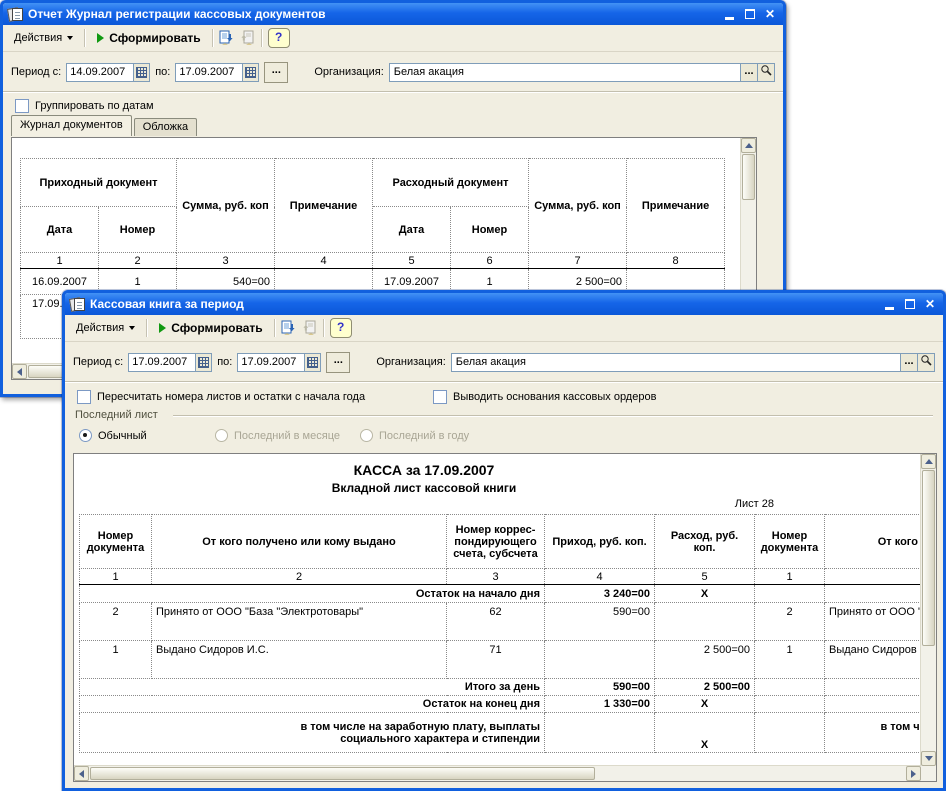  I want to click on radio-normal, so click(85, 435).